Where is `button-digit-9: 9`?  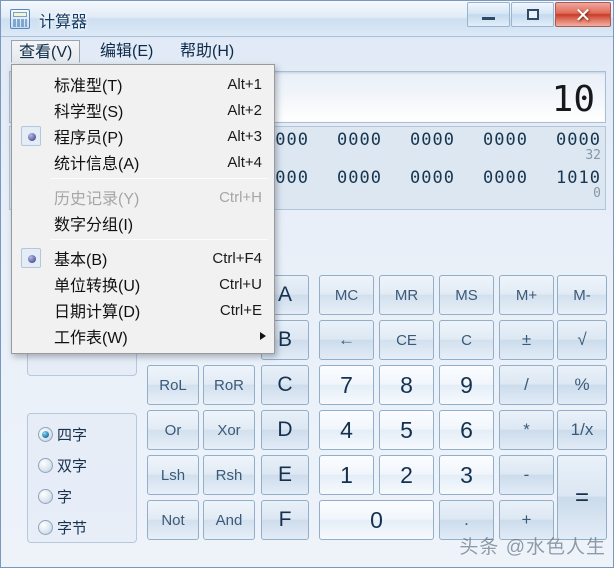
button-digit-9: 9 is located at coordinates (466, 385).